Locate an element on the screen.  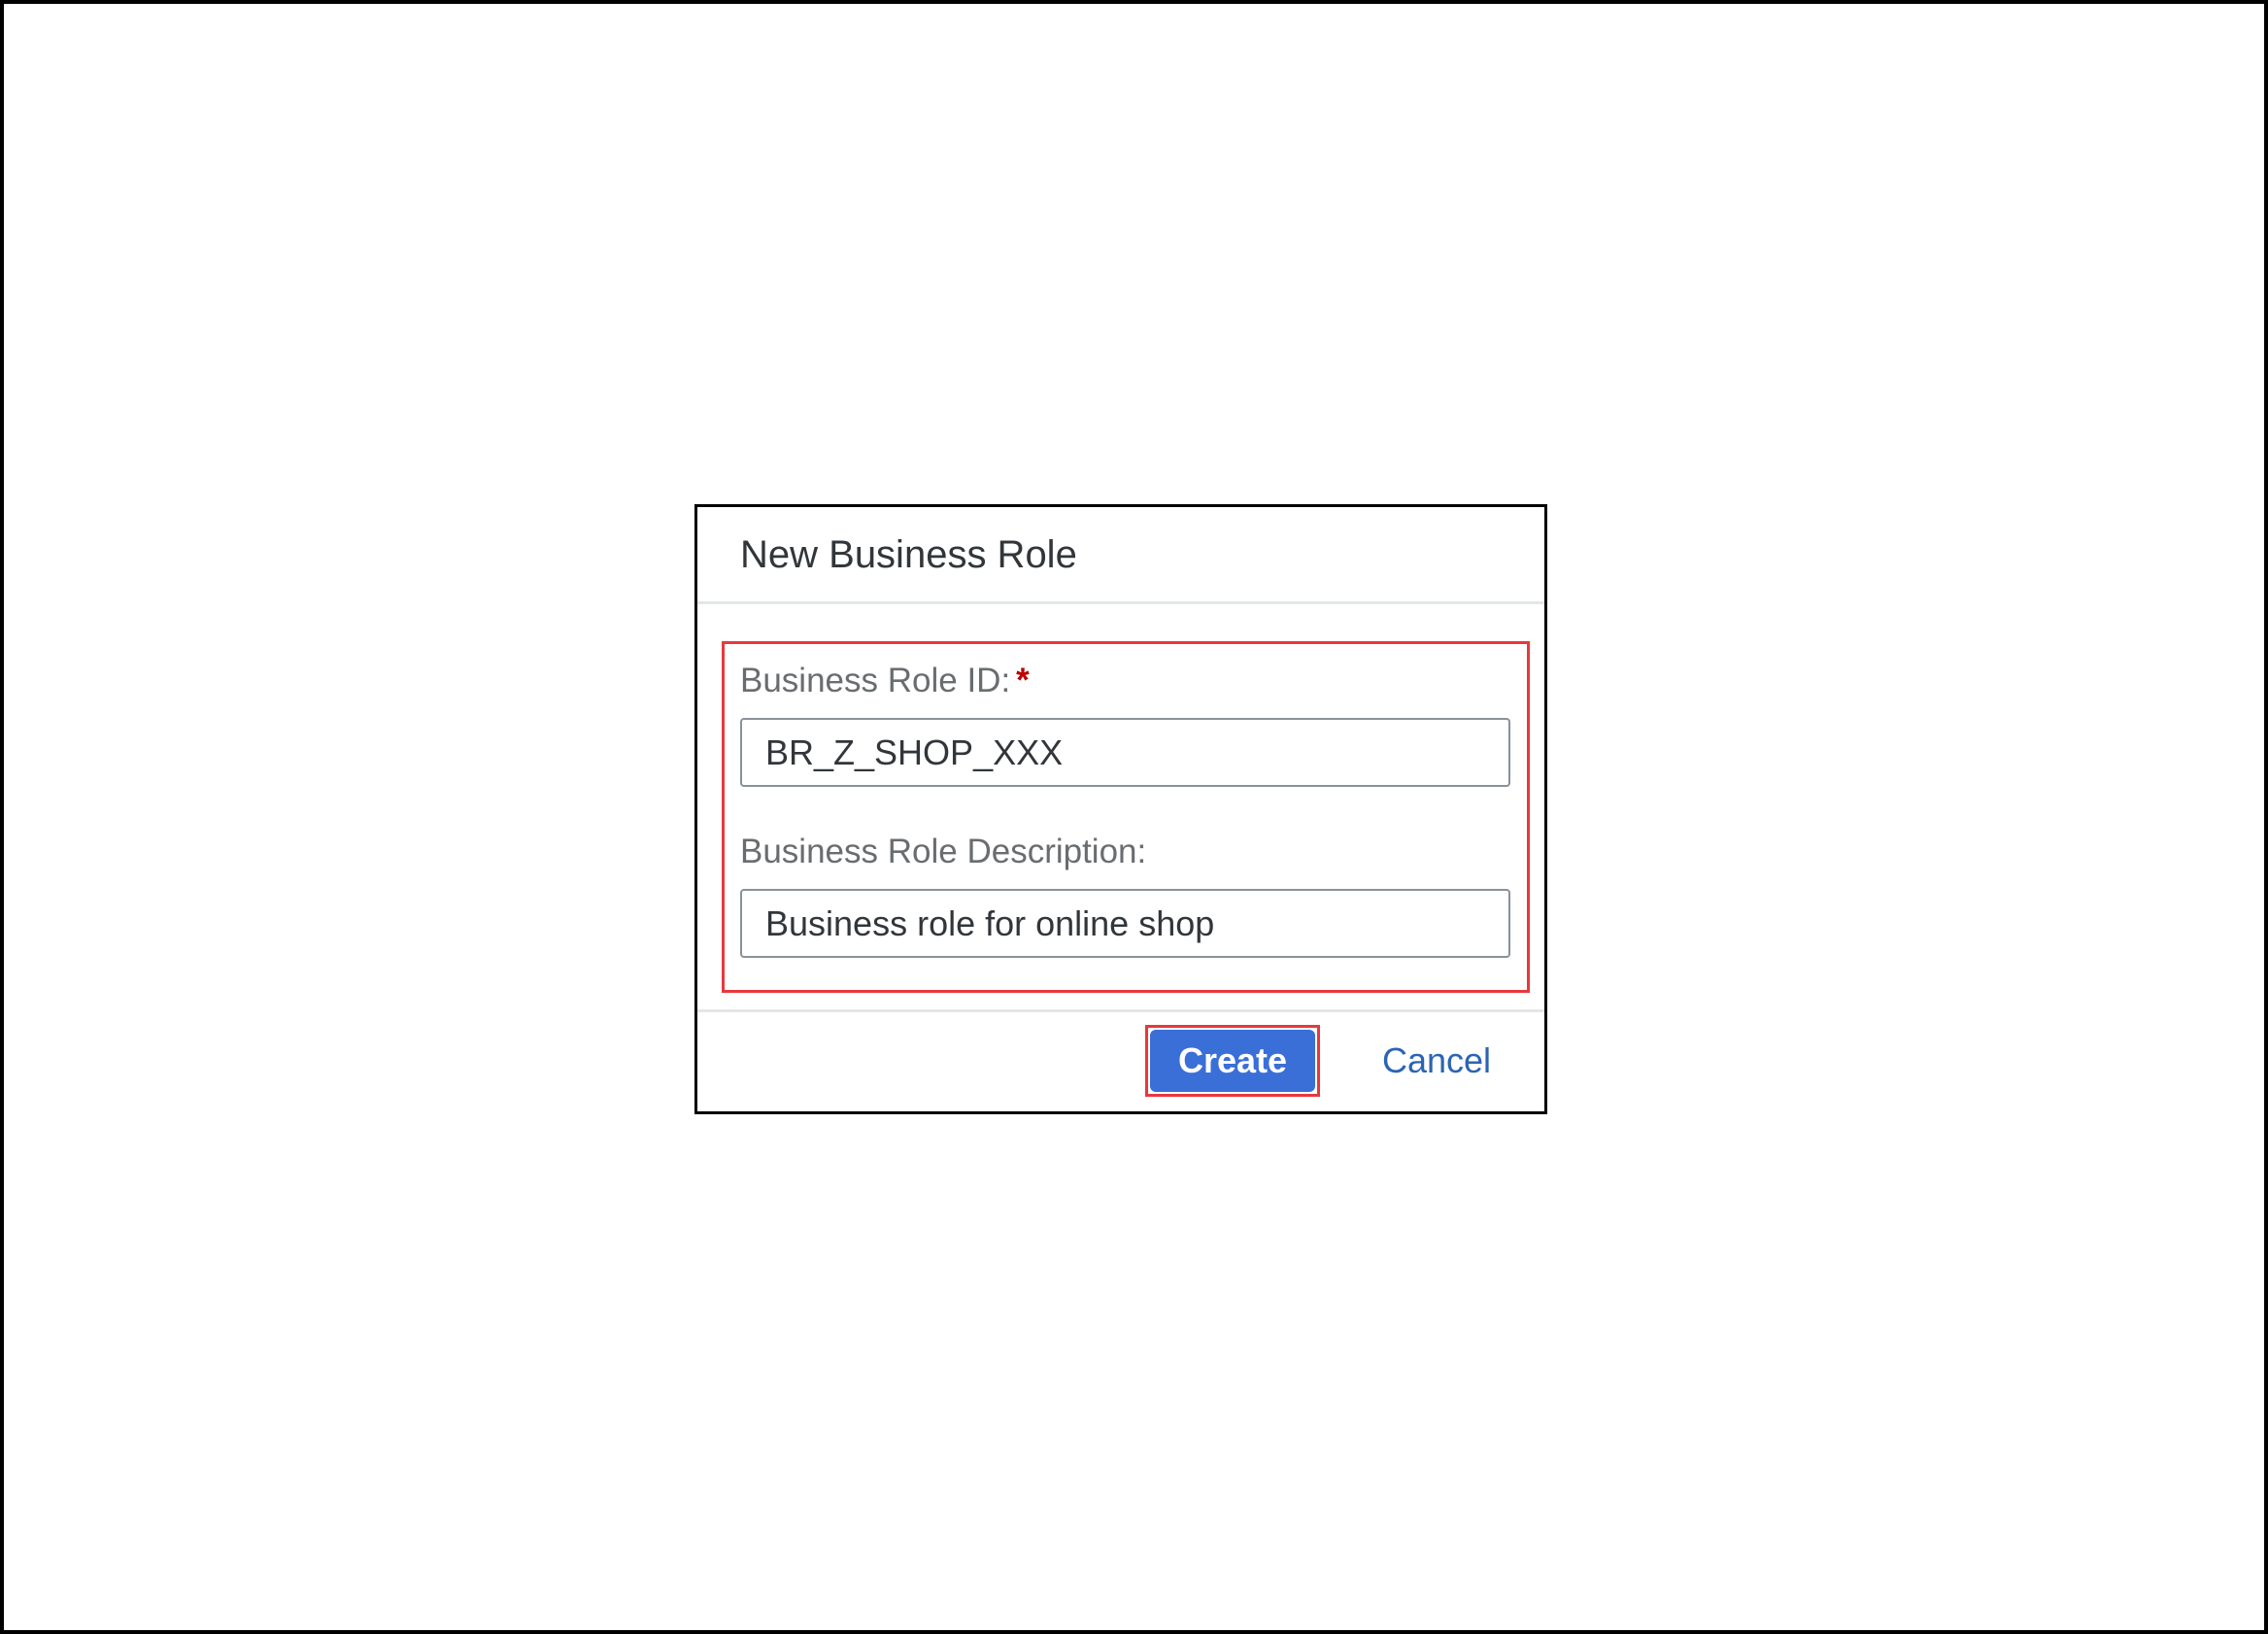
business-role-description-input is located at coordinates (1125, 923).